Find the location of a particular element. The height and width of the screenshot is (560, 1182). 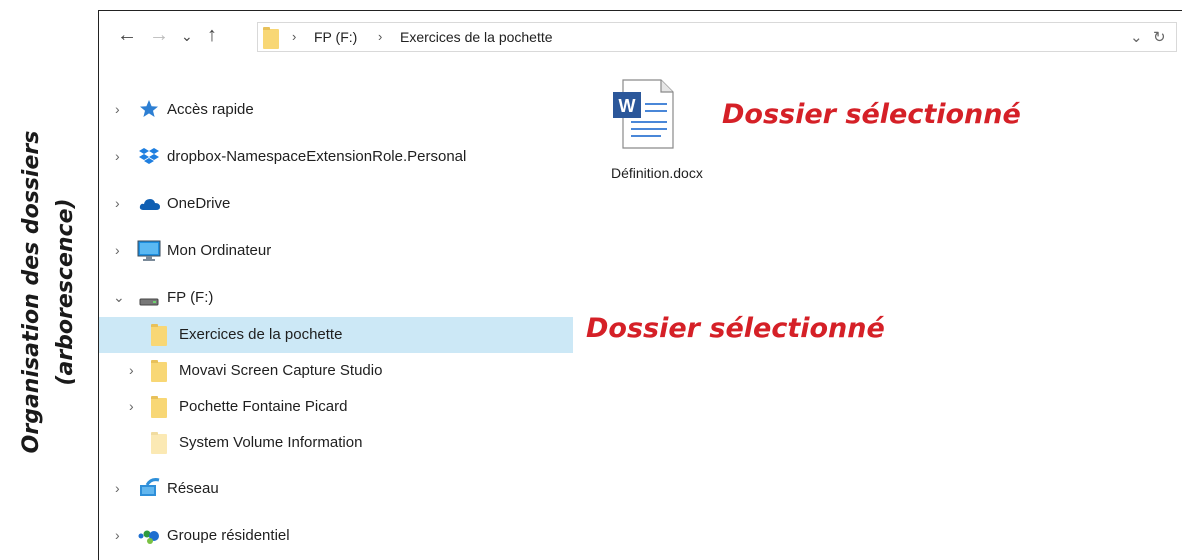

address-dropdown-icon: ⌄ is located at coordinates (1136, 37).